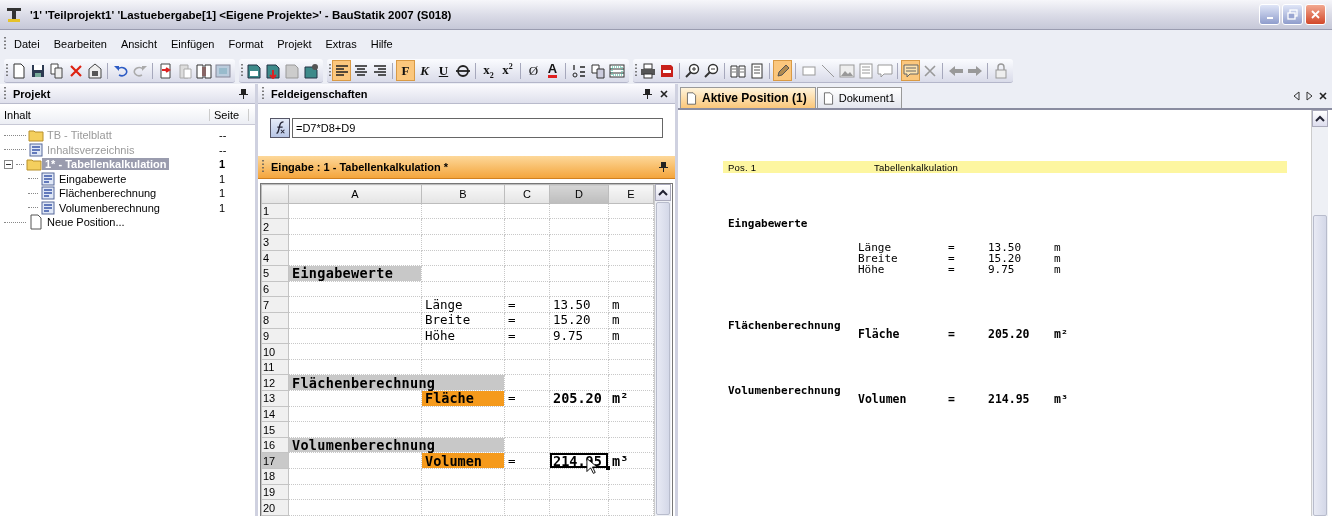 The image size is (1332, 516). I want to click on function-button, so click(280, 128).